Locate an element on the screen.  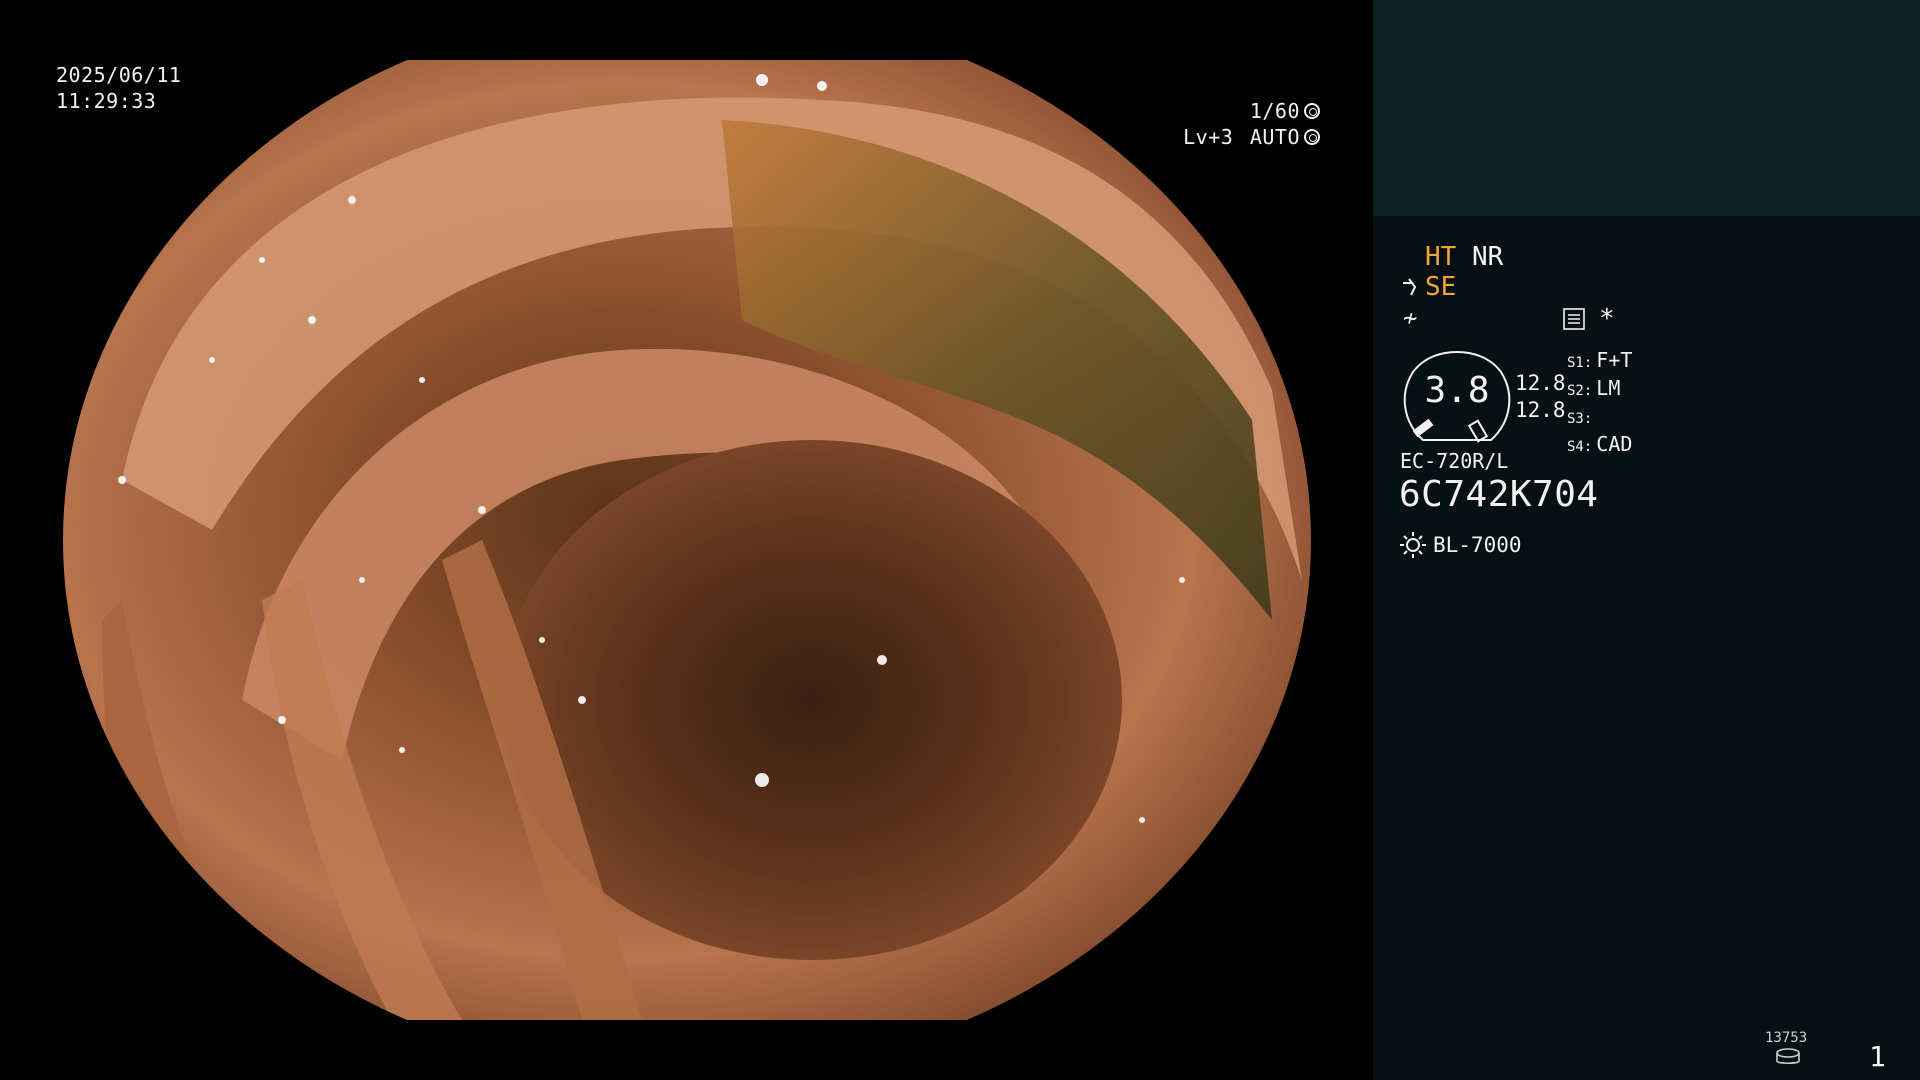
menu-row: * is located at coordinates (1589, 319).